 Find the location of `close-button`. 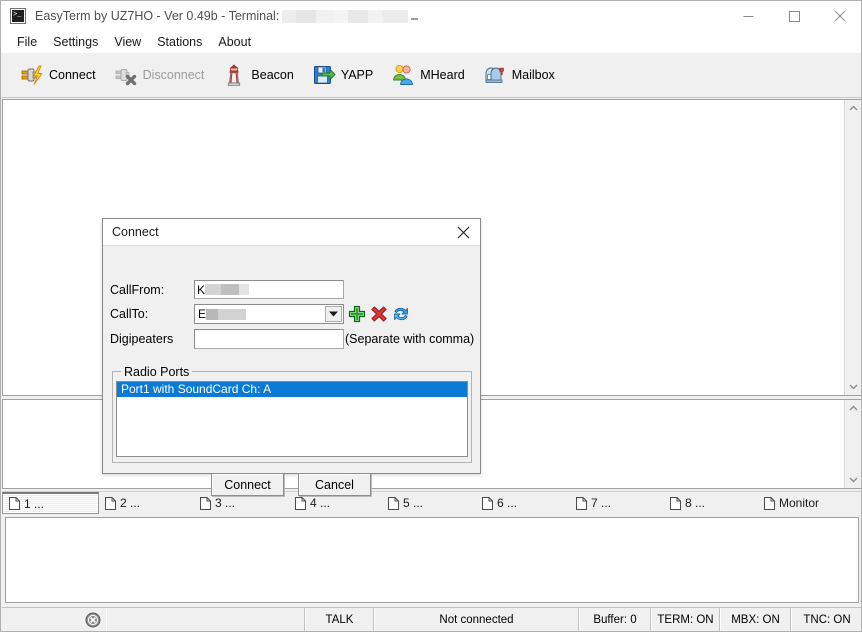

close-button is located at coordinates (839, 16).